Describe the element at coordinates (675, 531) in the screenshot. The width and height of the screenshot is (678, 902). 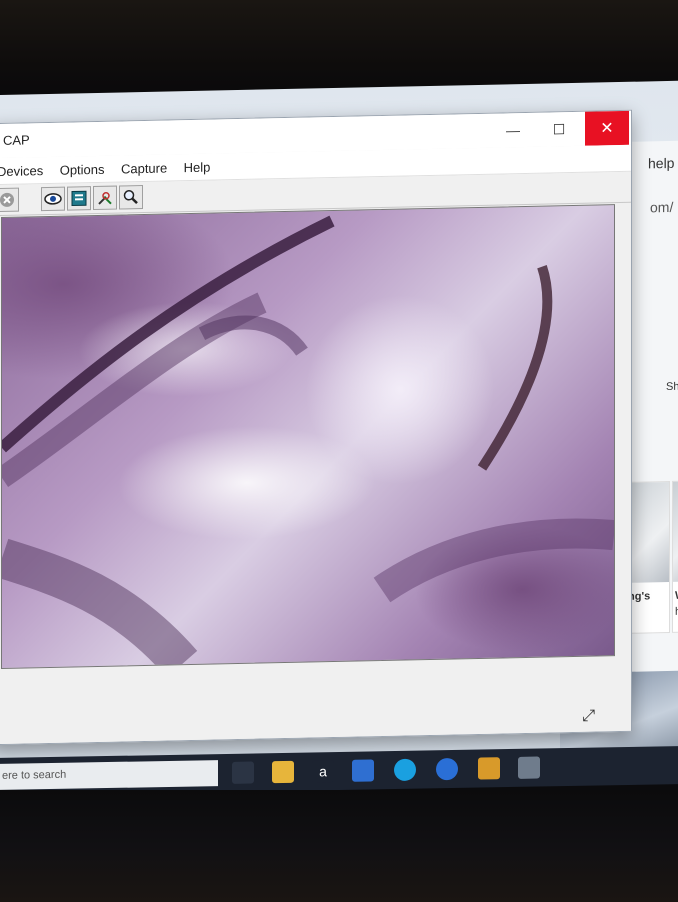
I see `card-2-thumbnail` at that location.